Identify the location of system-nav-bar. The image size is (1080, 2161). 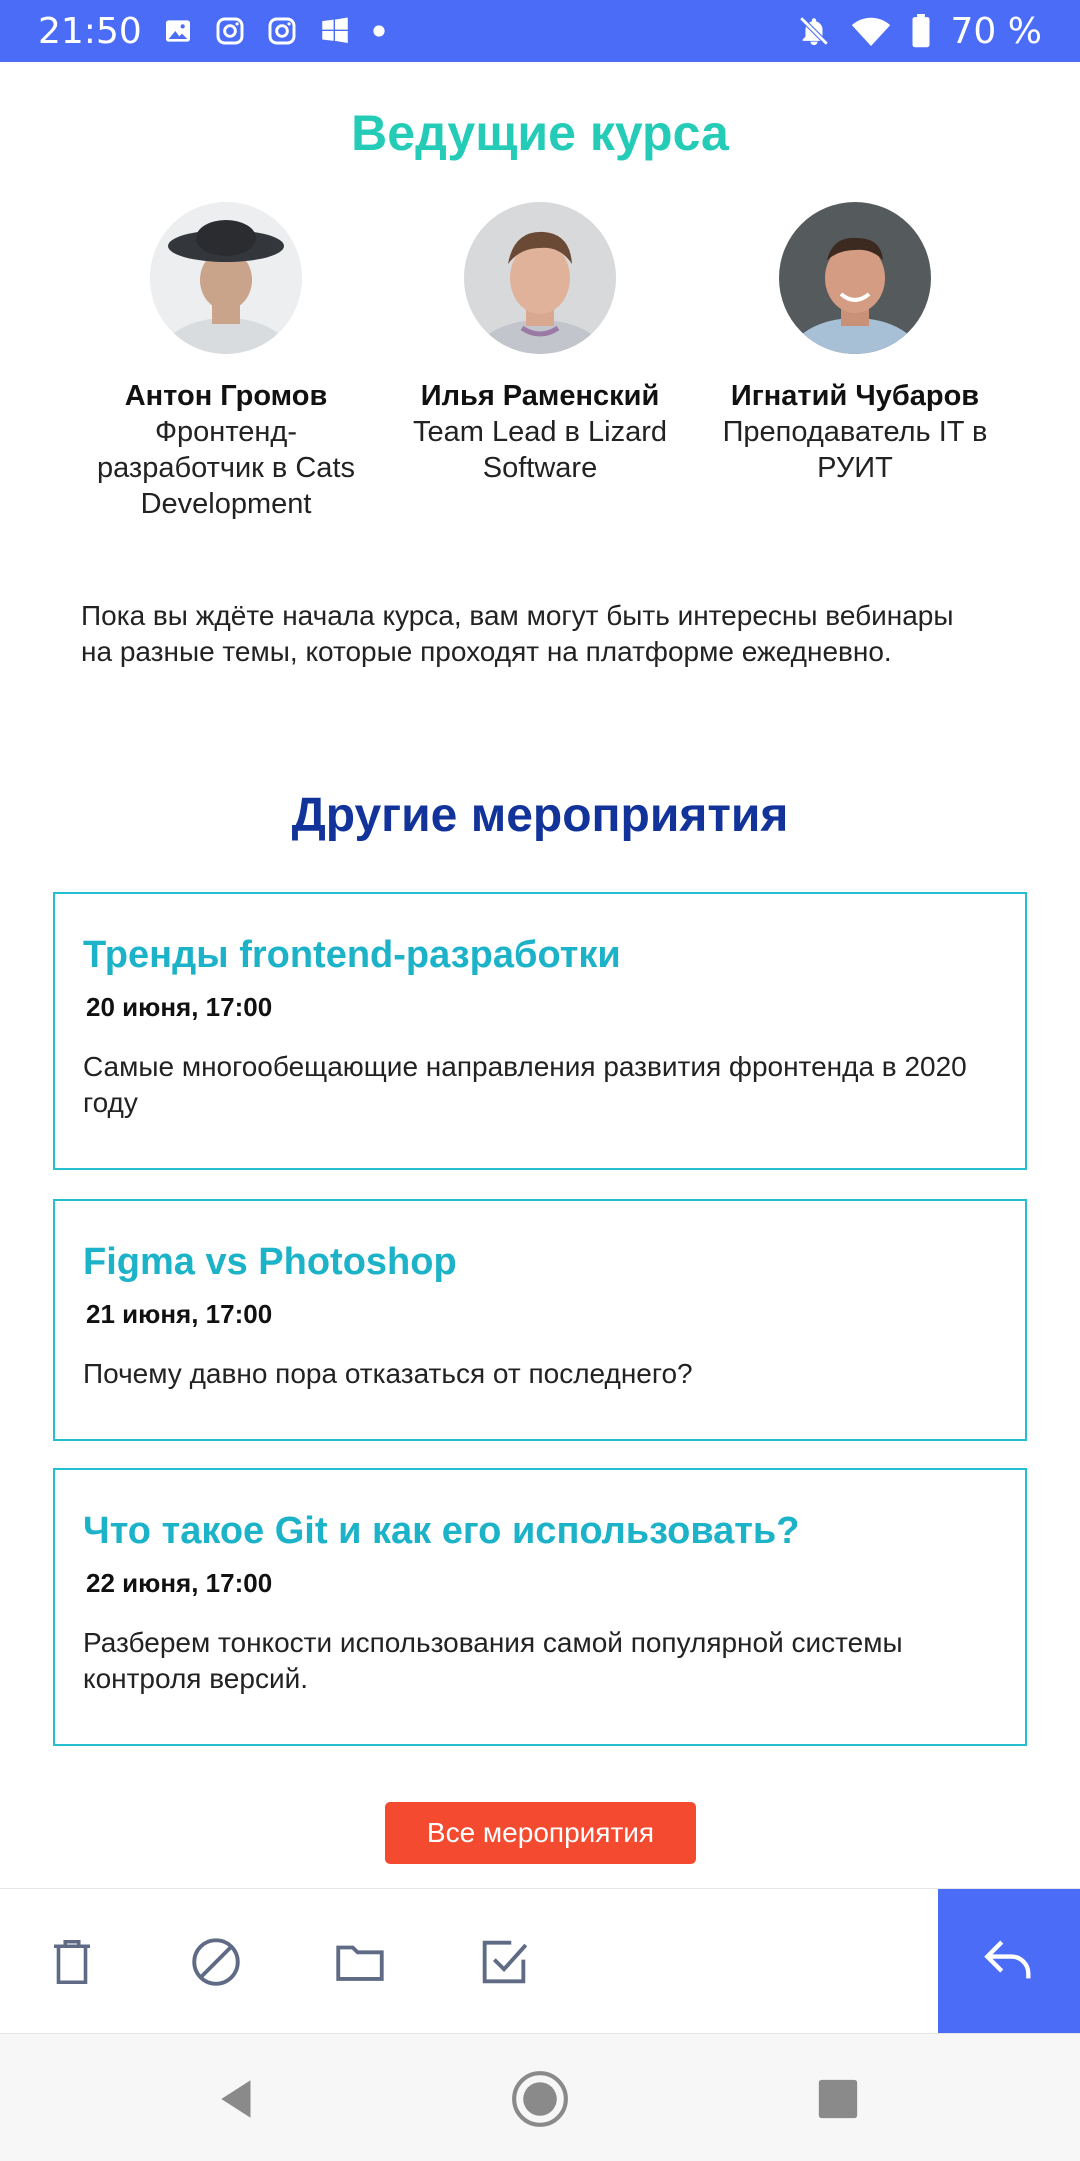
(540, 2097).